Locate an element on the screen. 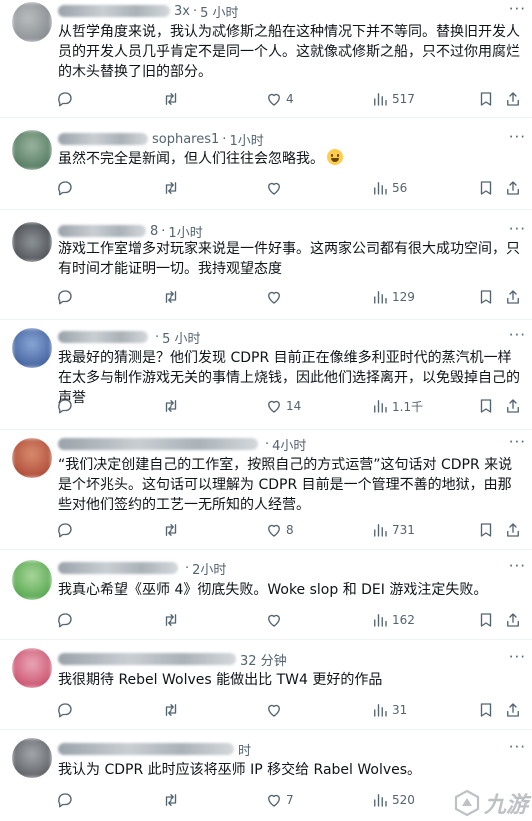 The height and width of the screenshot is (821, 532). bookmark-icon is located at coordinates (486, 406).